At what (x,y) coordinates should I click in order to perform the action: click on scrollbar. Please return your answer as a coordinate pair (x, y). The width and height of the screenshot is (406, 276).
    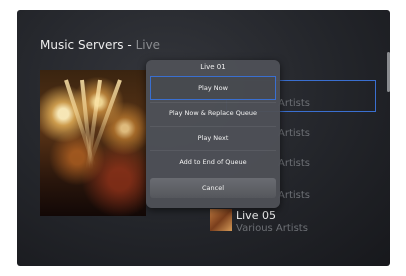
    Looking at the image, I should click on (388, 72).